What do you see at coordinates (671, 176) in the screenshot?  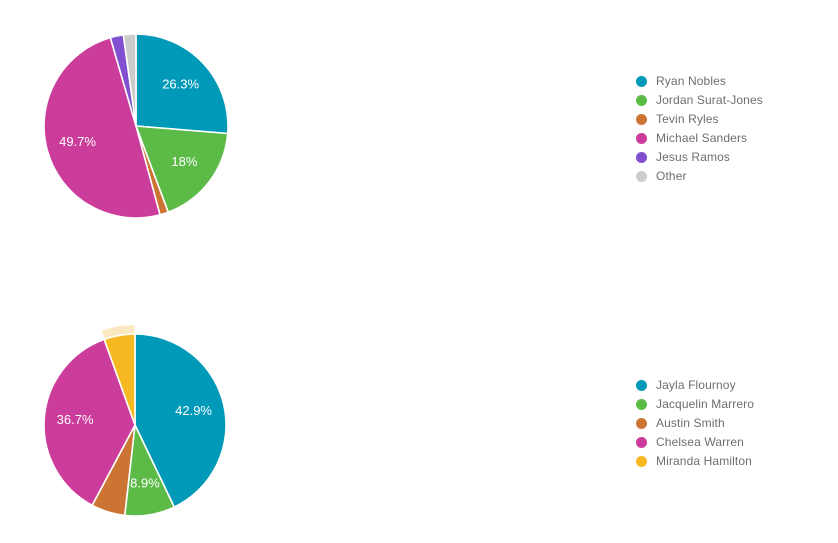 I see `legend-item-label: Other` at bounding box center [671, 176].